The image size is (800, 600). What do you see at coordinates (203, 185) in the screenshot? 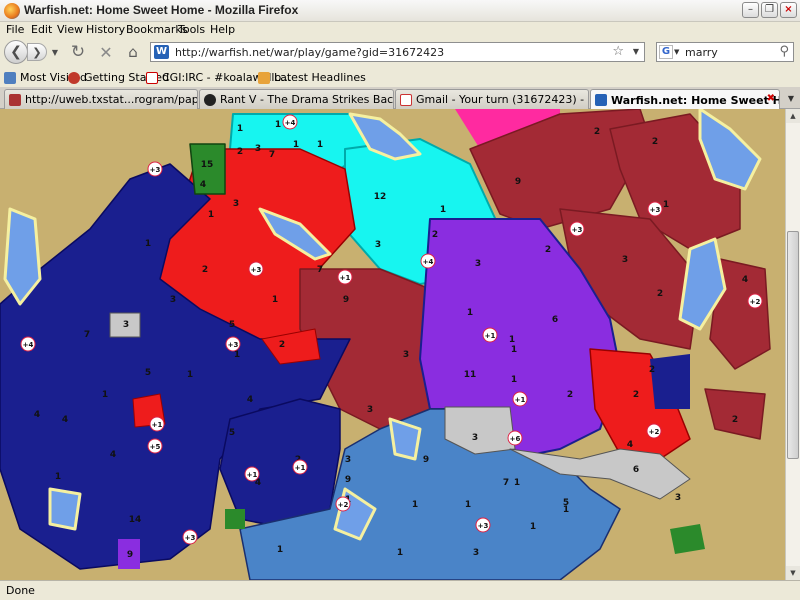
I see `army-count: 4` at bounding box center [203, 185].